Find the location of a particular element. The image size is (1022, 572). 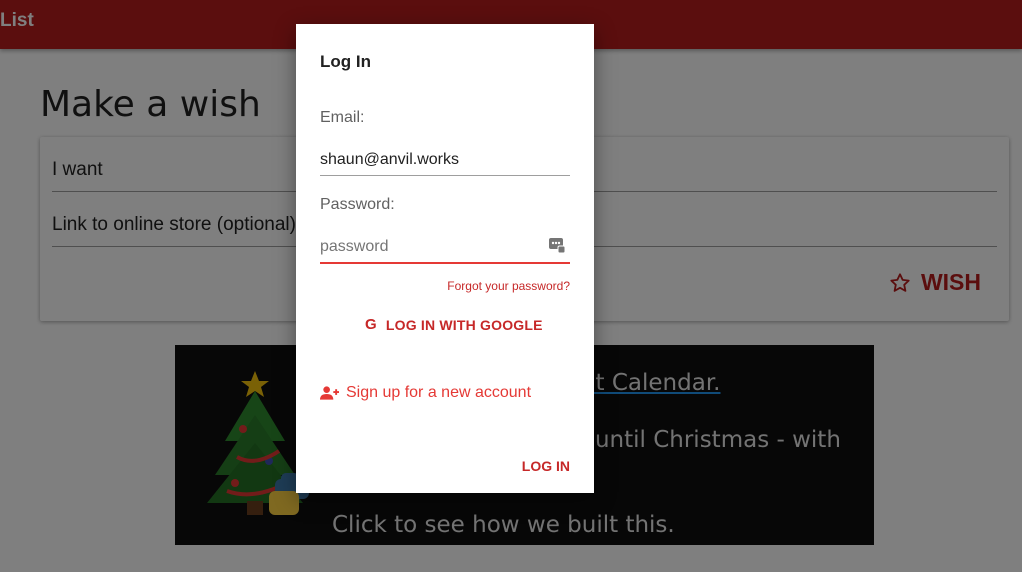

add-user-icon is located at coordinates (329, 393).